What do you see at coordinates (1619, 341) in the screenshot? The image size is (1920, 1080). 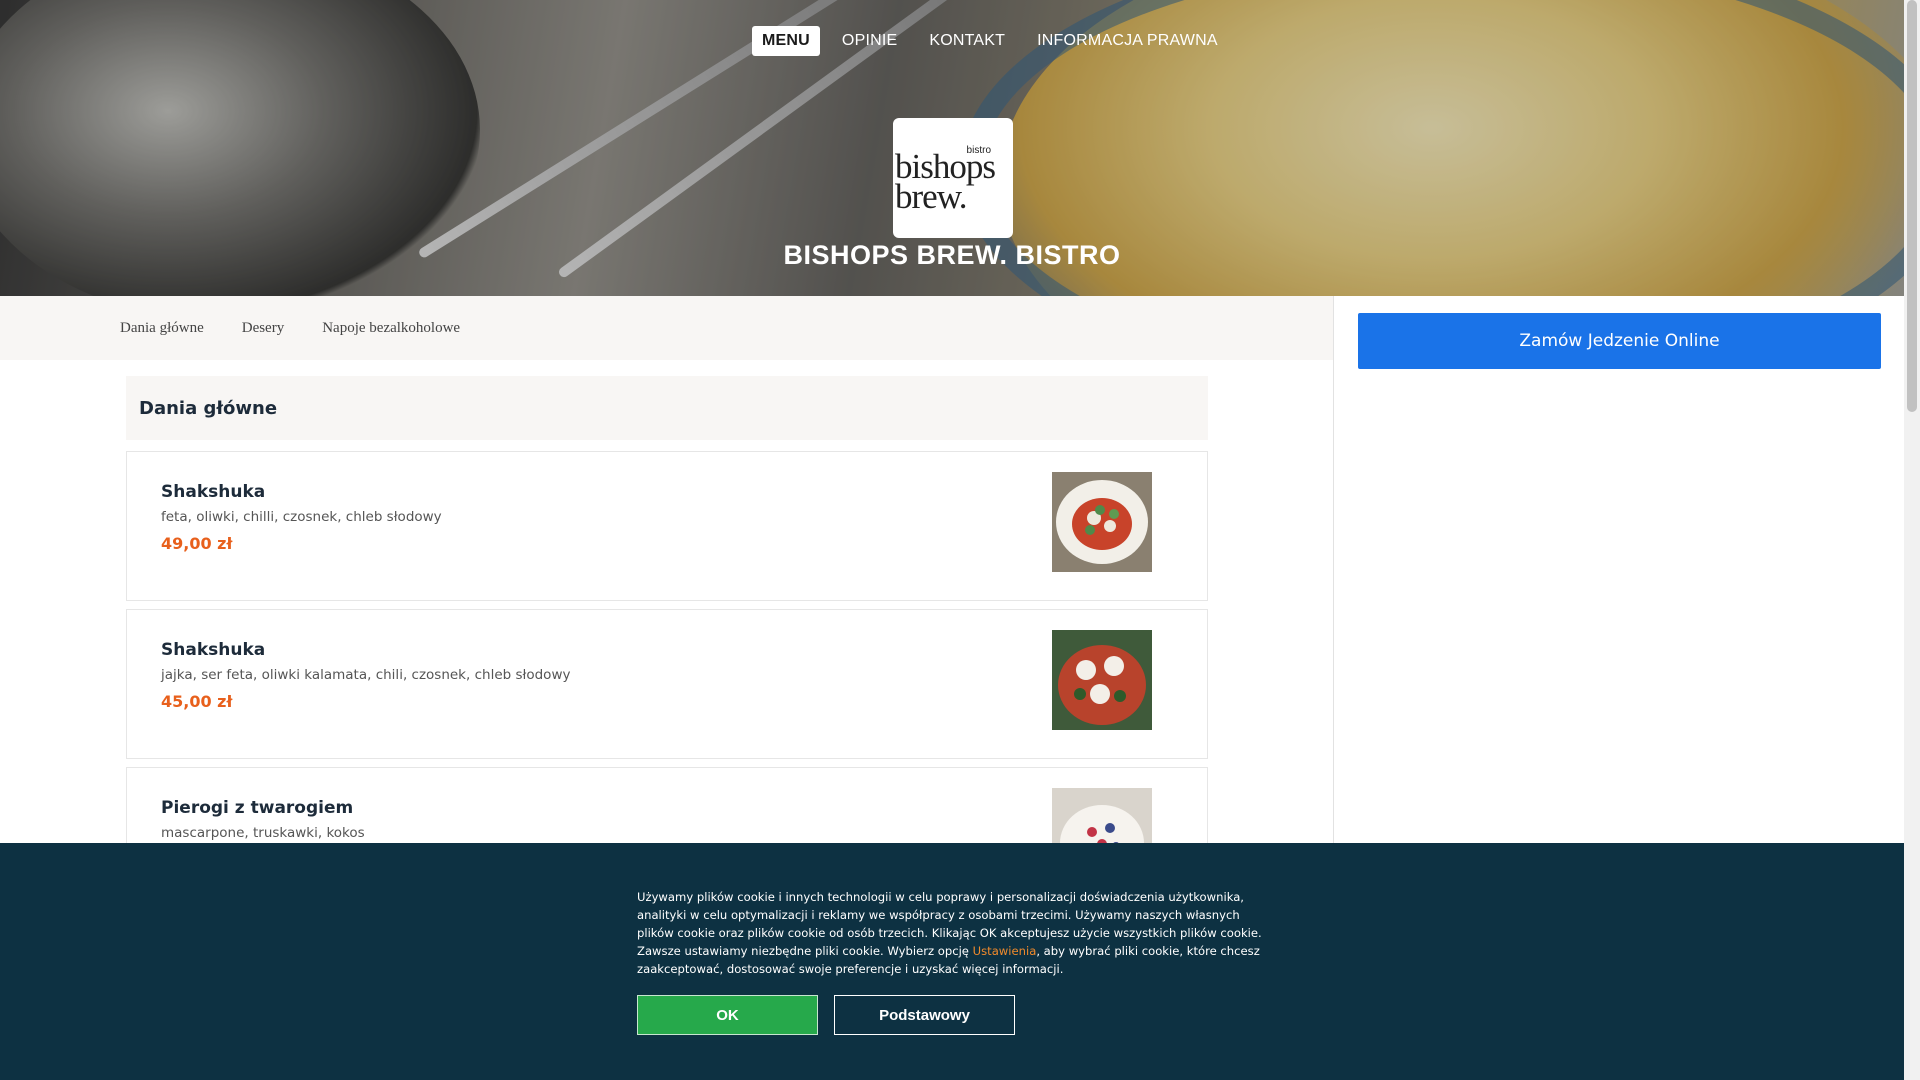 I see `order-online-button: Zamów Jedzenie Online` at bounding box center [1619, 341].